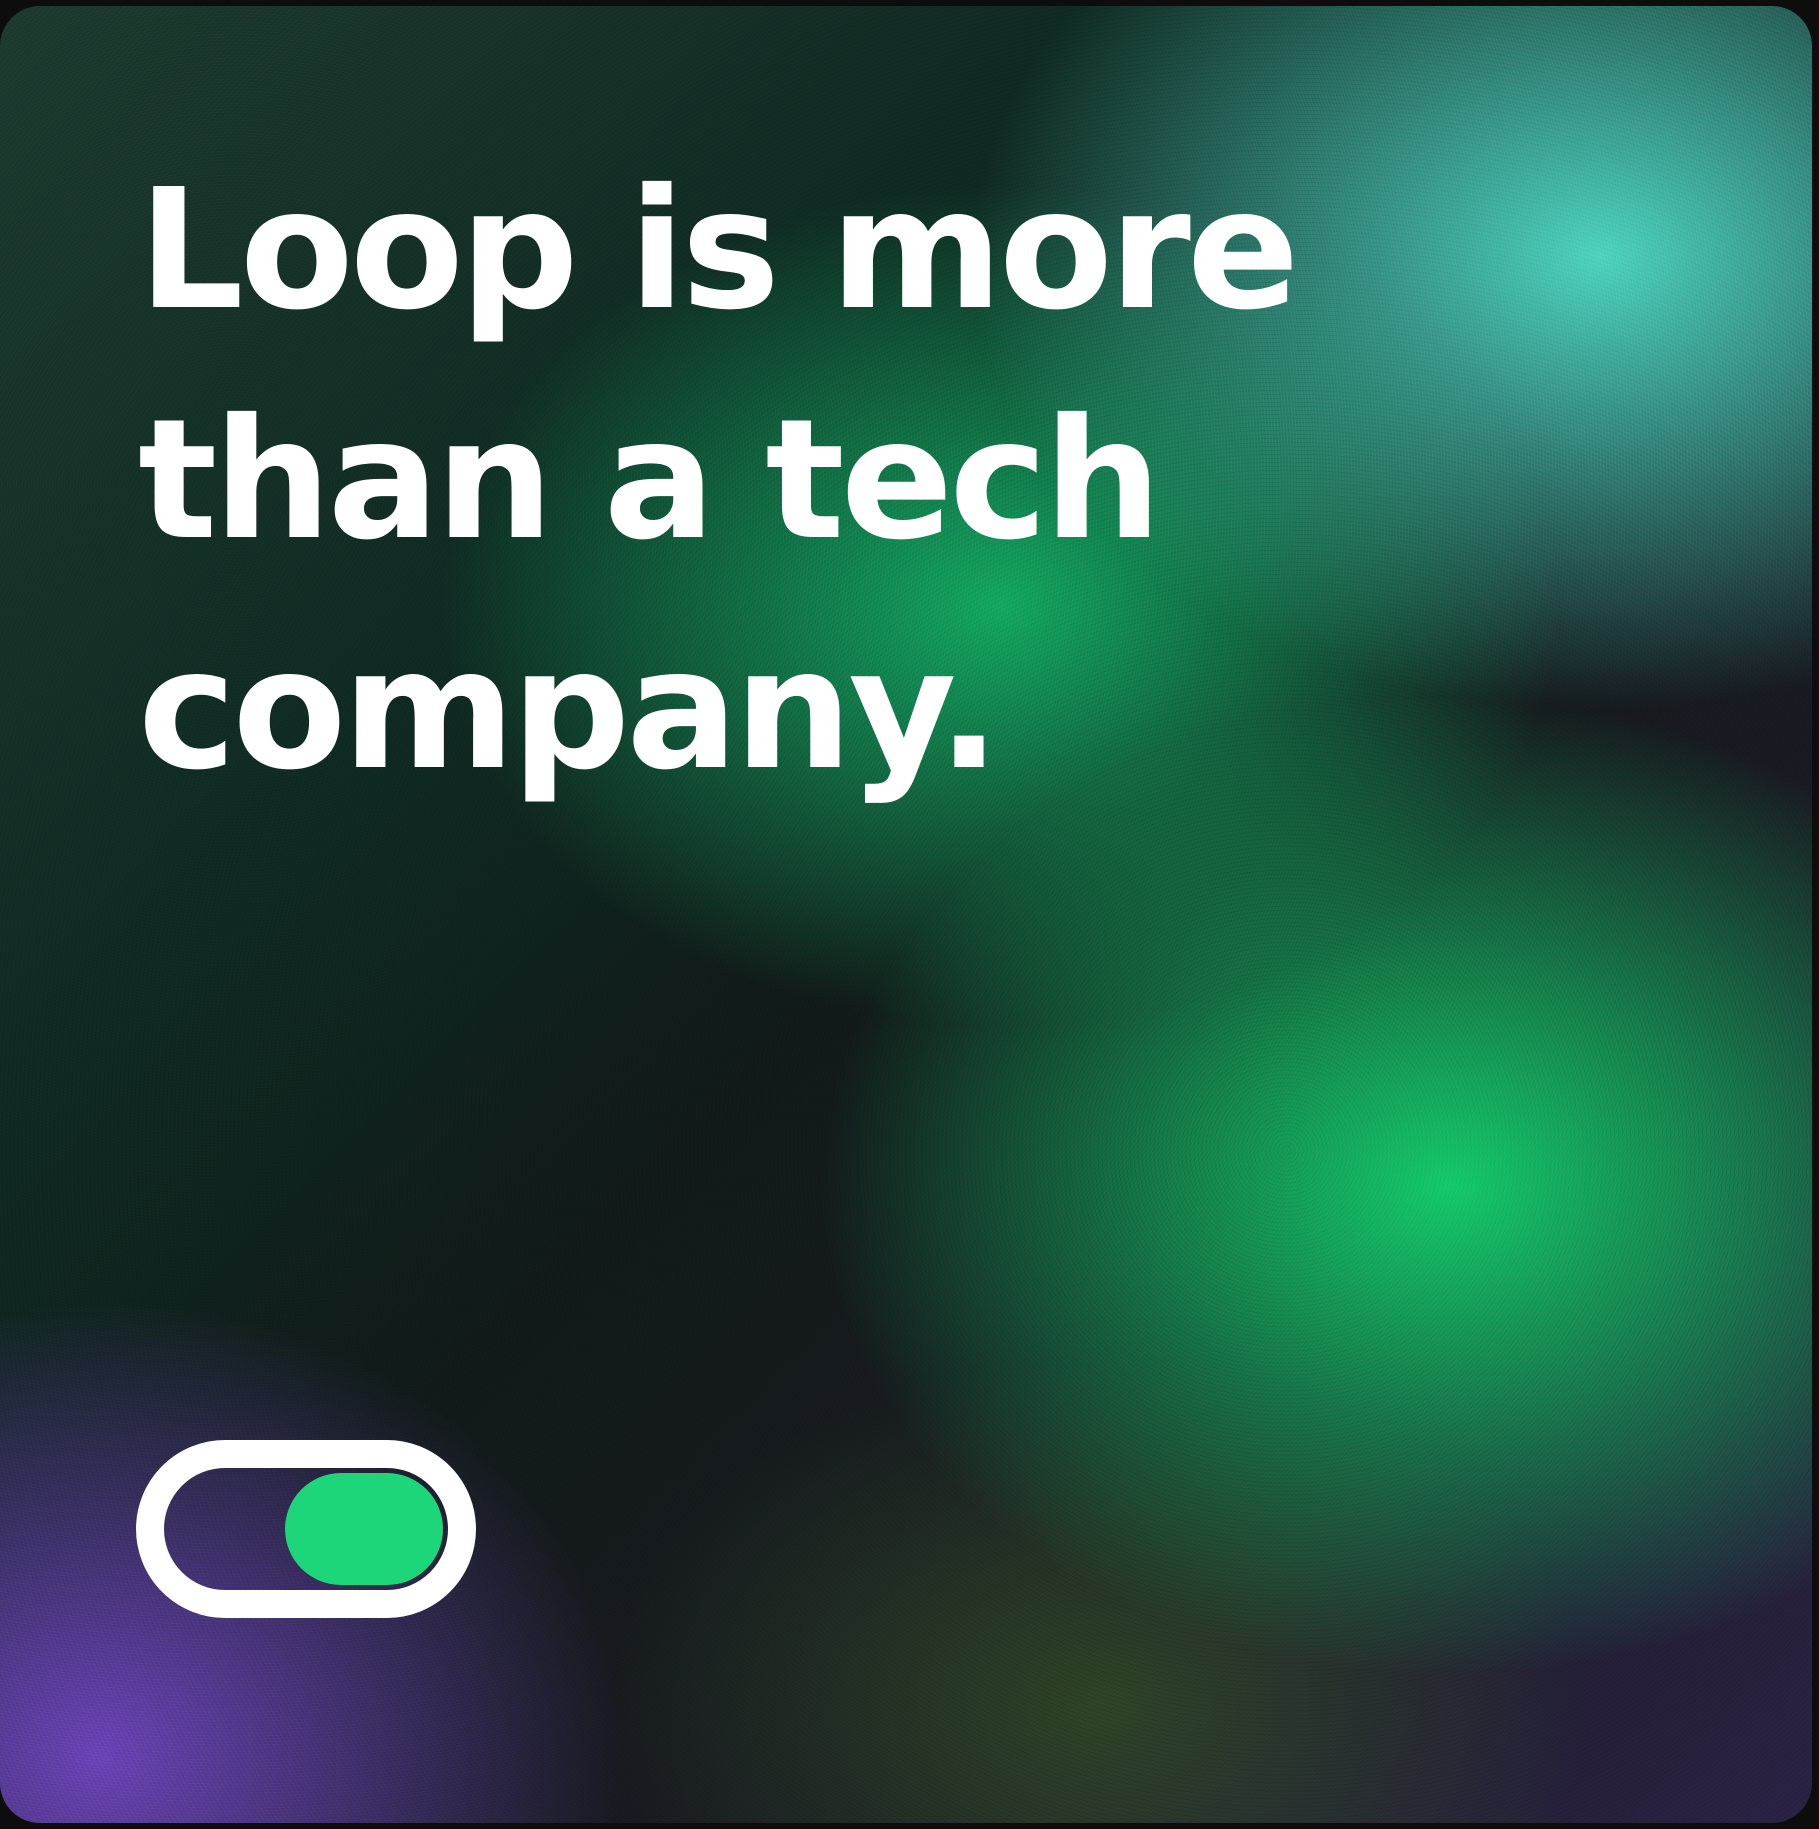 This screenshot has width=1819, height=1829. I want to click on headline-line-2: than a tech, so click(650, 480).